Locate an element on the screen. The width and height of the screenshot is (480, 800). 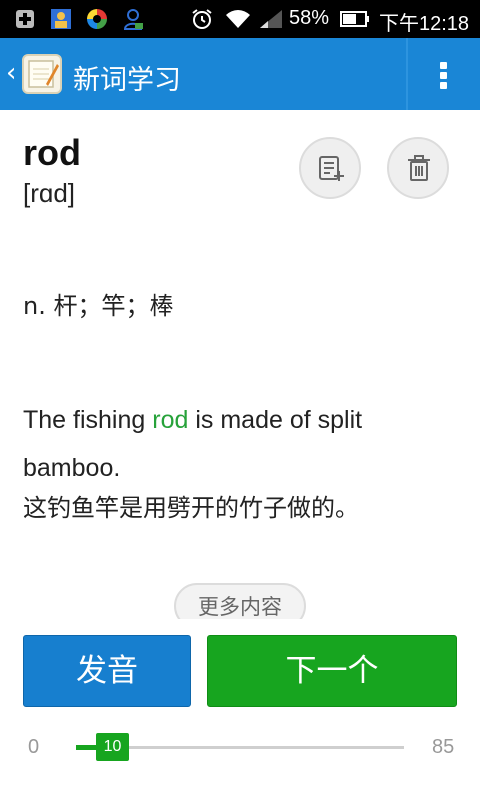
example-highlight: rod is located at coordinates (170, 420).